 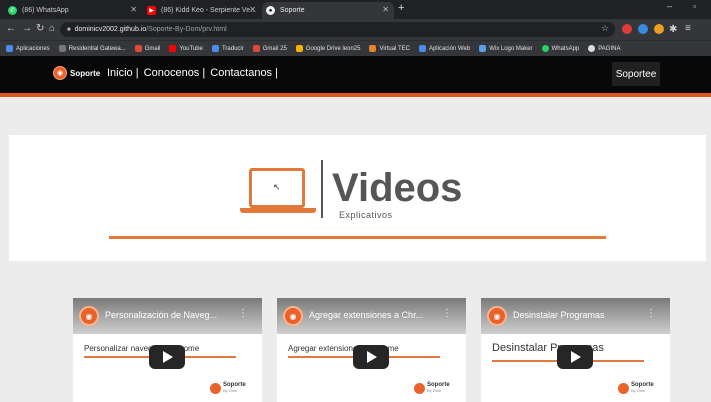 What do you see at coordinates (636, 74) in the screenshot?
I see `soportee-button: Soportee` at bounding box center [636, 74].